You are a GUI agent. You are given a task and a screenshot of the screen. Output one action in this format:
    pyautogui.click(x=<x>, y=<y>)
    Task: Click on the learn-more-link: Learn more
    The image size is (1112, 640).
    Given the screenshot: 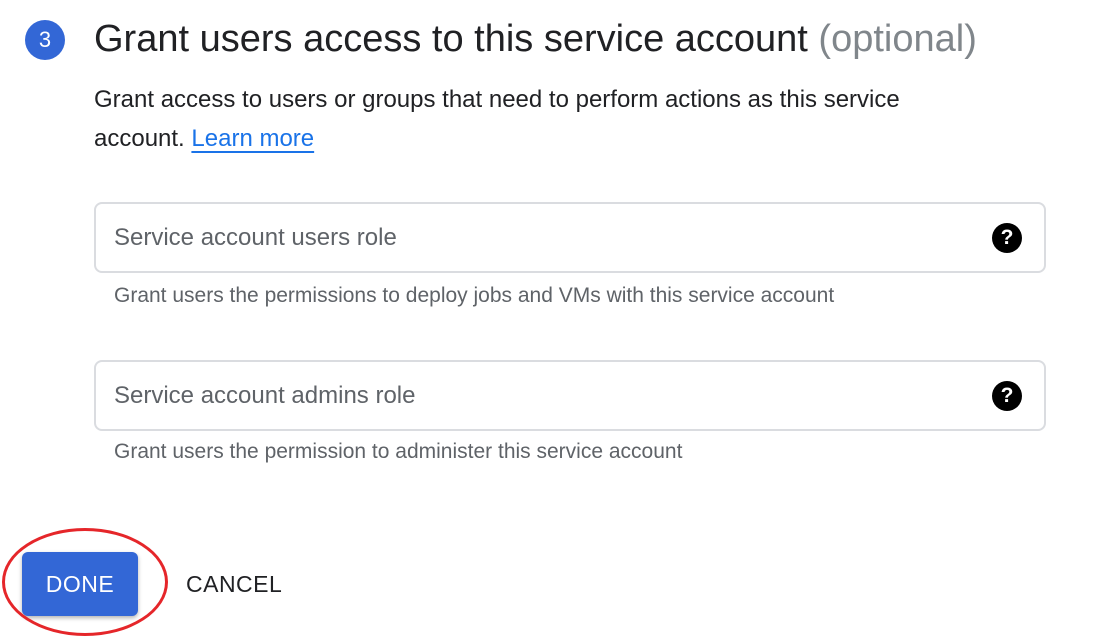 What is the action you would take?
    pyautogui.click(x=252, y=138)
    